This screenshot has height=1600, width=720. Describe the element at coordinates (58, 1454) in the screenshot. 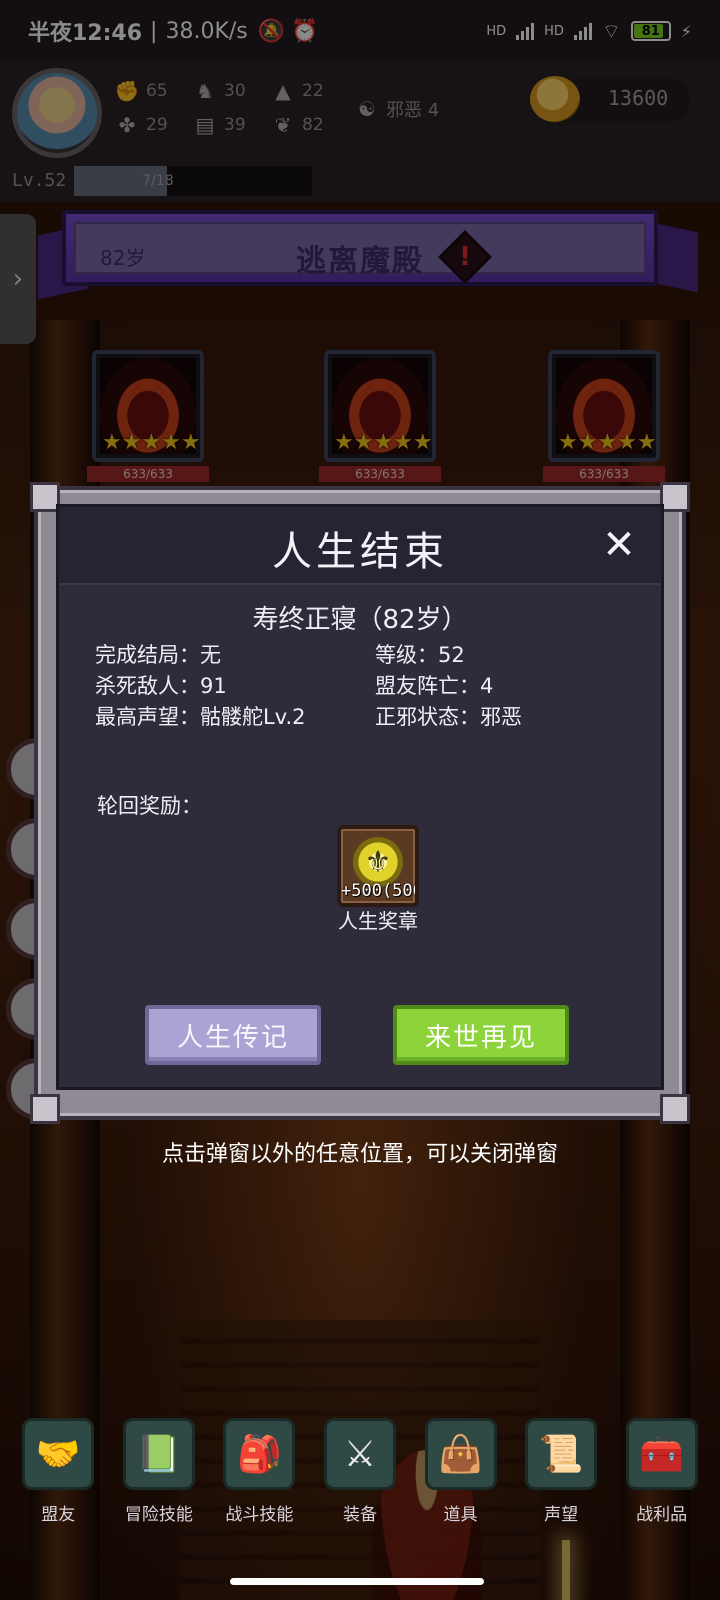

I see `handshake-icon: 🤝` at that location.